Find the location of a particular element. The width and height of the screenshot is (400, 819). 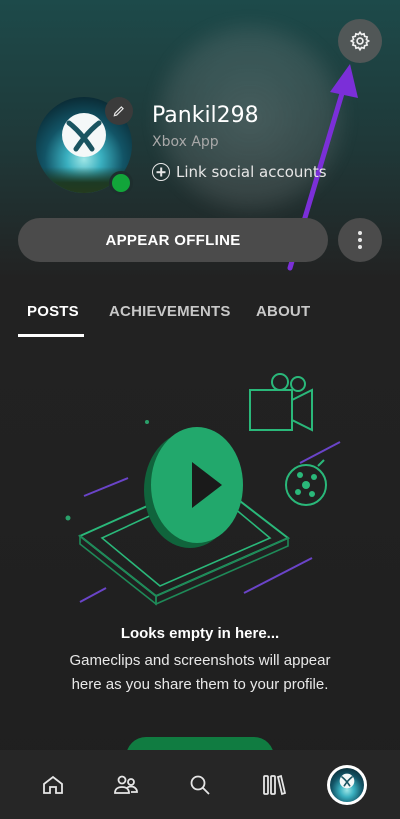

tab-achievements: ACHIEVEMENTS is located at coordinates (170, 311).